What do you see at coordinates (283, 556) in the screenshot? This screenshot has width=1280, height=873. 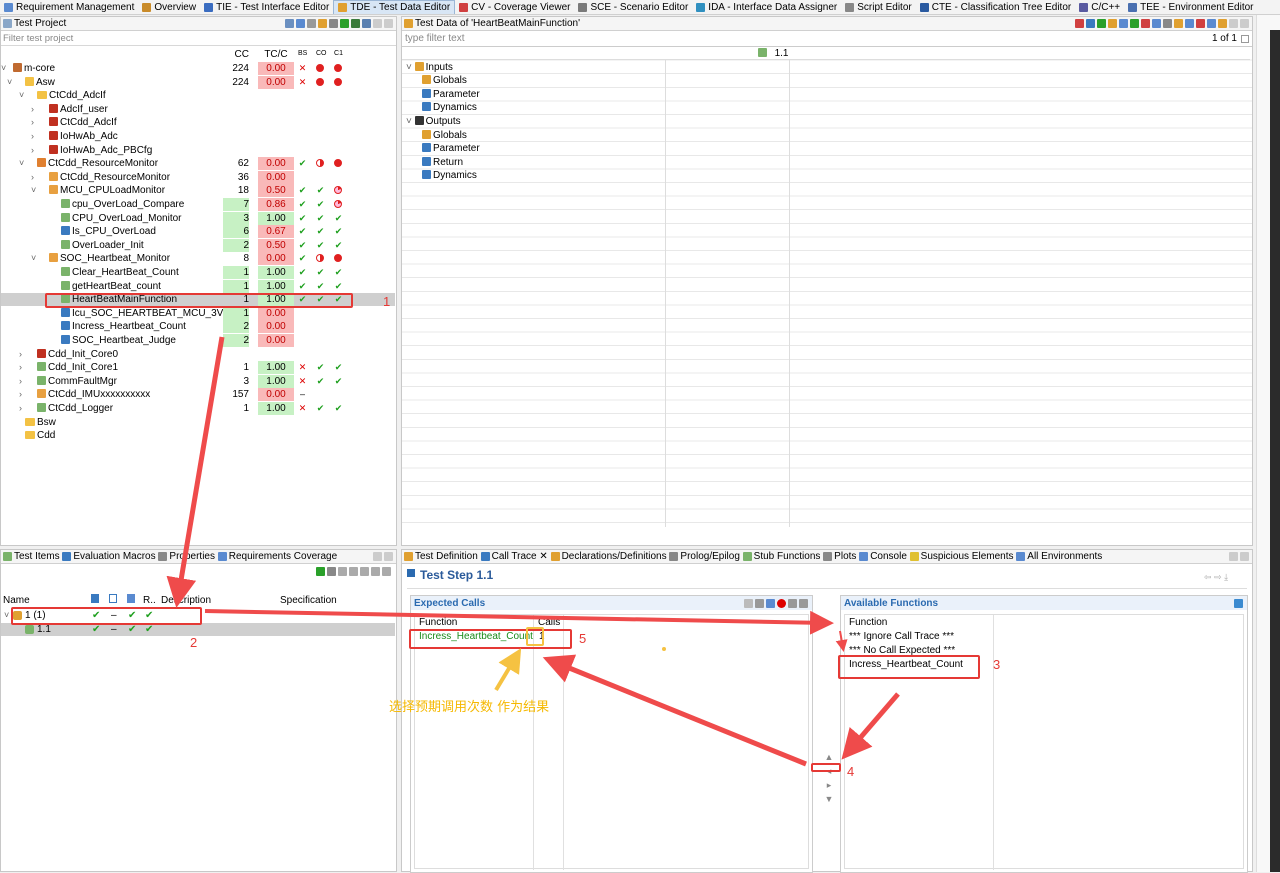 I see `tab-requirements-coverage: Requirements Coverage` at bounding box center [283, 556].